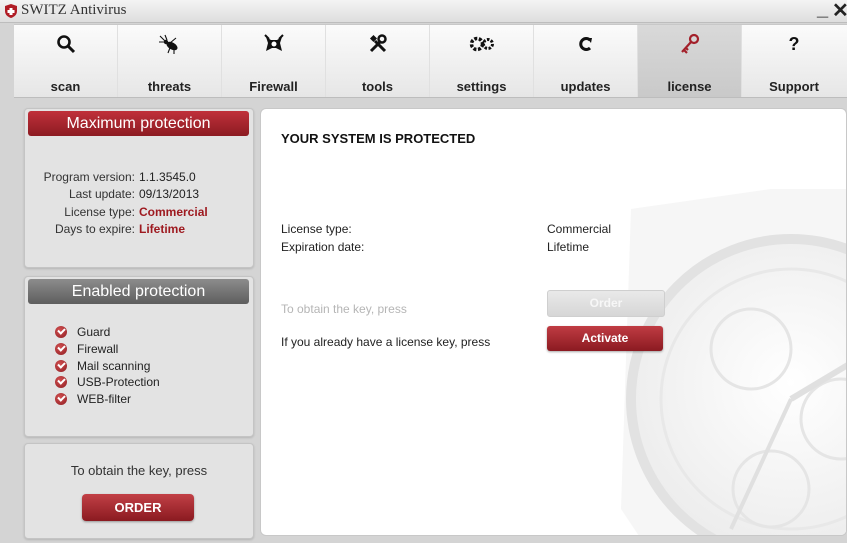 The height and width of the screenshot is (543, 847). What do you see at coordinates (65, 44) in the screenshot?
I see `magnifier-icon` at bounding box center [65, 44].